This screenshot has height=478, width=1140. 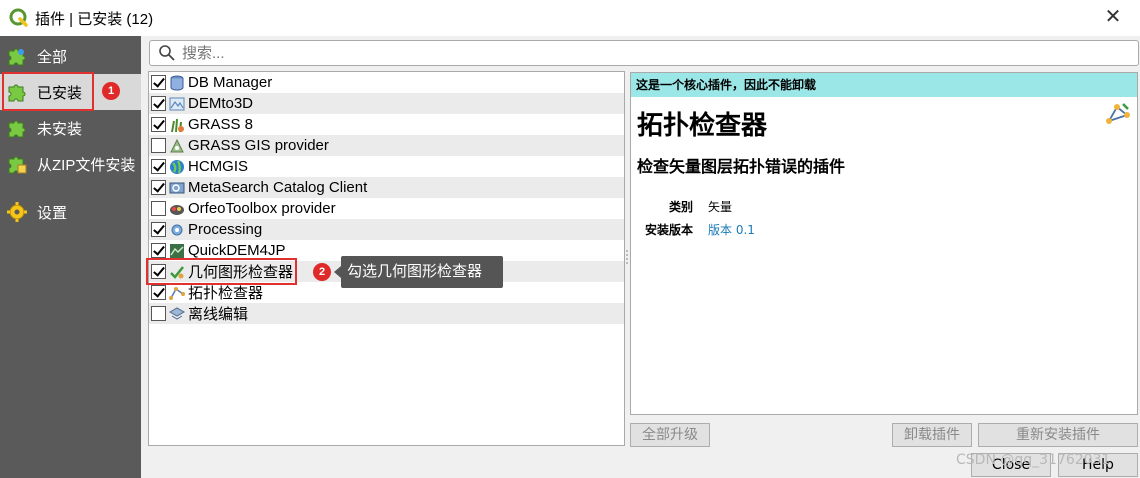 What do you see at coordinates (386, 229) in the screenshot?
I see `plugin-row-processing: Processing` at bounding box center [386, 229].